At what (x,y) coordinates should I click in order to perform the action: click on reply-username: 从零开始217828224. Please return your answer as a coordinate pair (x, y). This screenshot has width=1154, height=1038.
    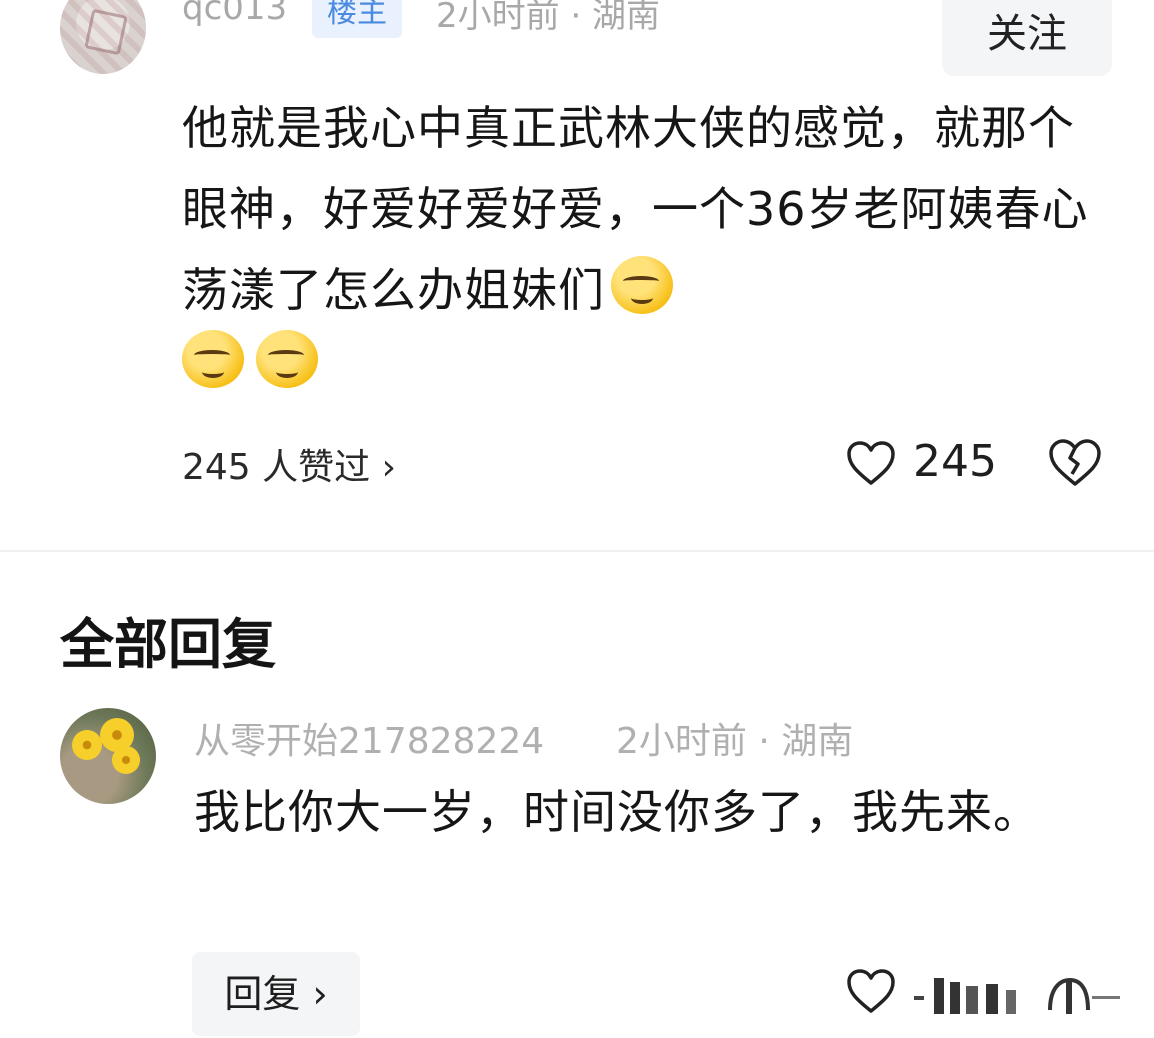
    Looking at the image, I should click on (369, 738).